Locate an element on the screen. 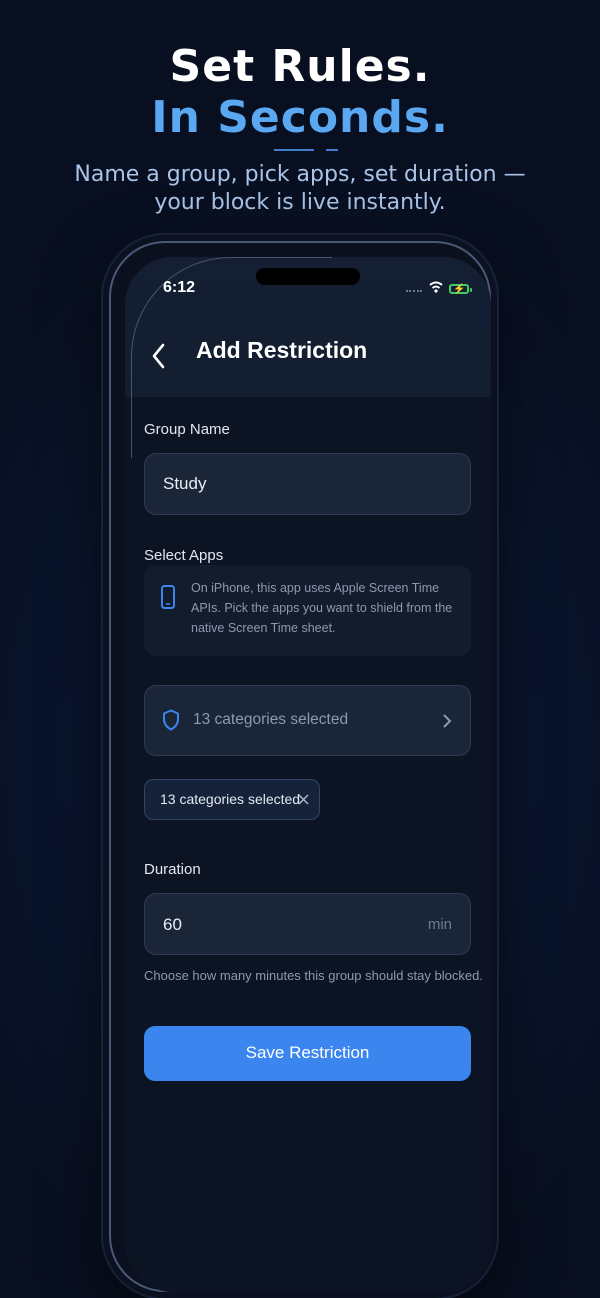  title-divider-dot is located at coordinates (332, 150).